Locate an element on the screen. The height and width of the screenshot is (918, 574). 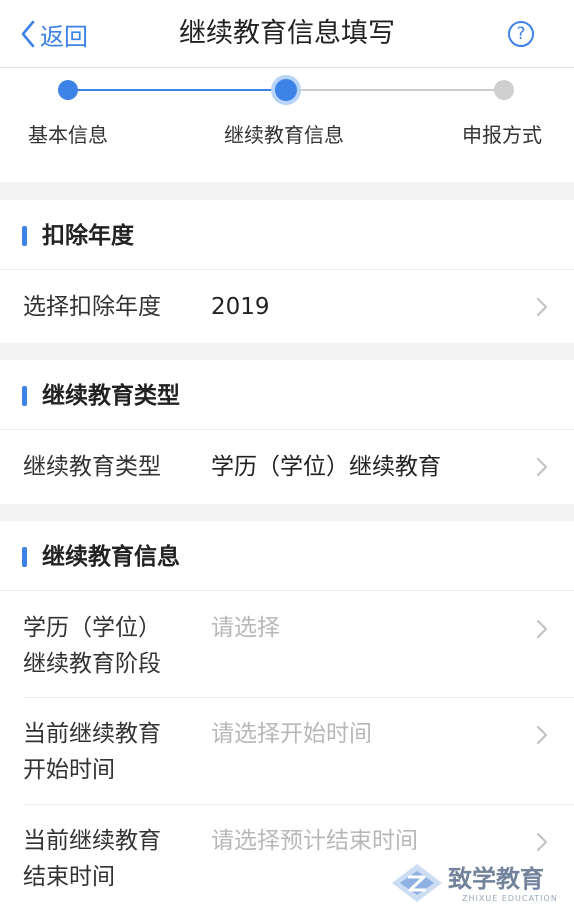
row-label: 选择扣除年度 is located at coordinates (92, 307).